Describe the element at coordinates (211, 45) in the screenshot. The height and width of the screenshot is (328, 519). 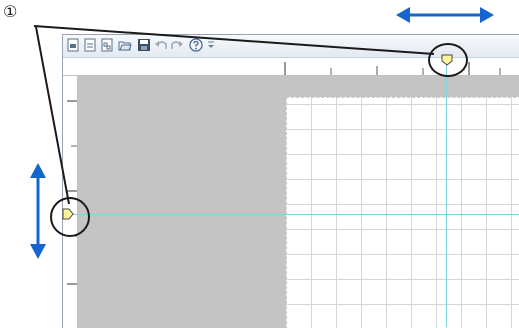
I see `customize-dropdown-icon` at that location.